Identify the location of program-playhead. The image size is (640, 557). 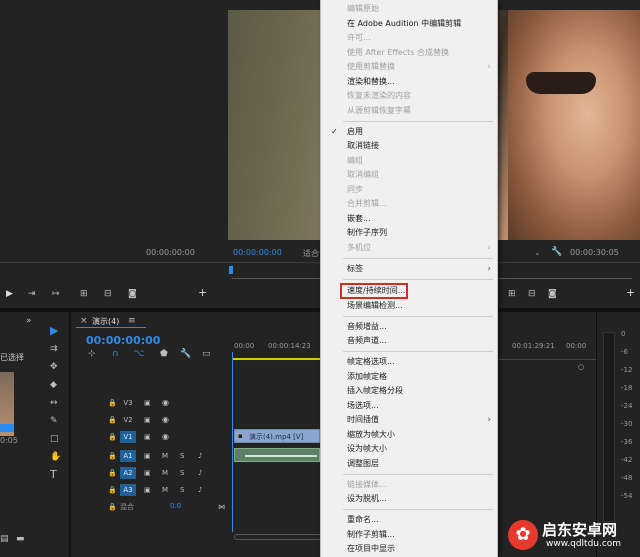
(231, 270).